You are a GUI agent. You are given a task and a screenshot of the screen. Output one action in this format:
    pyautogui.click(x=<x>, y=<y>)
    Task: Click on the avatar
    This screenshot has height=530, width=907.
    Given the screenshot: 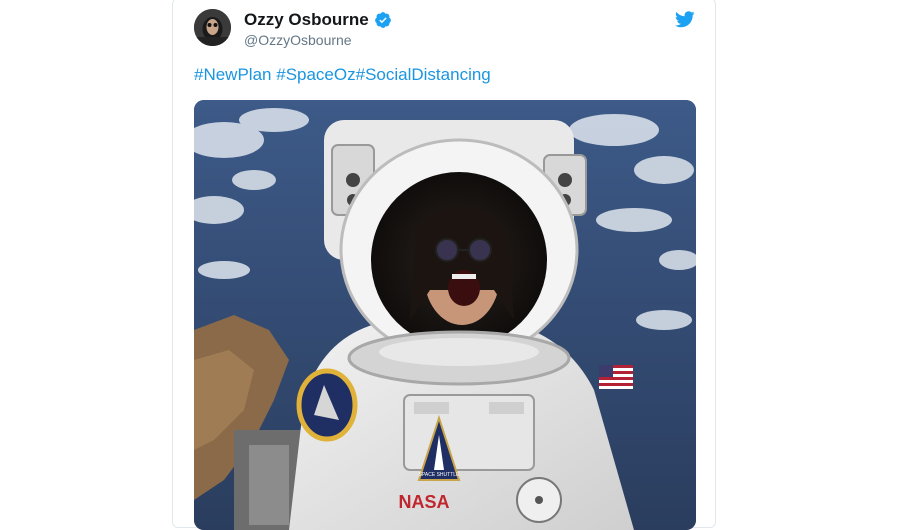 What is the action you would take?
    pyautogui.click(x=212, y=27)
    